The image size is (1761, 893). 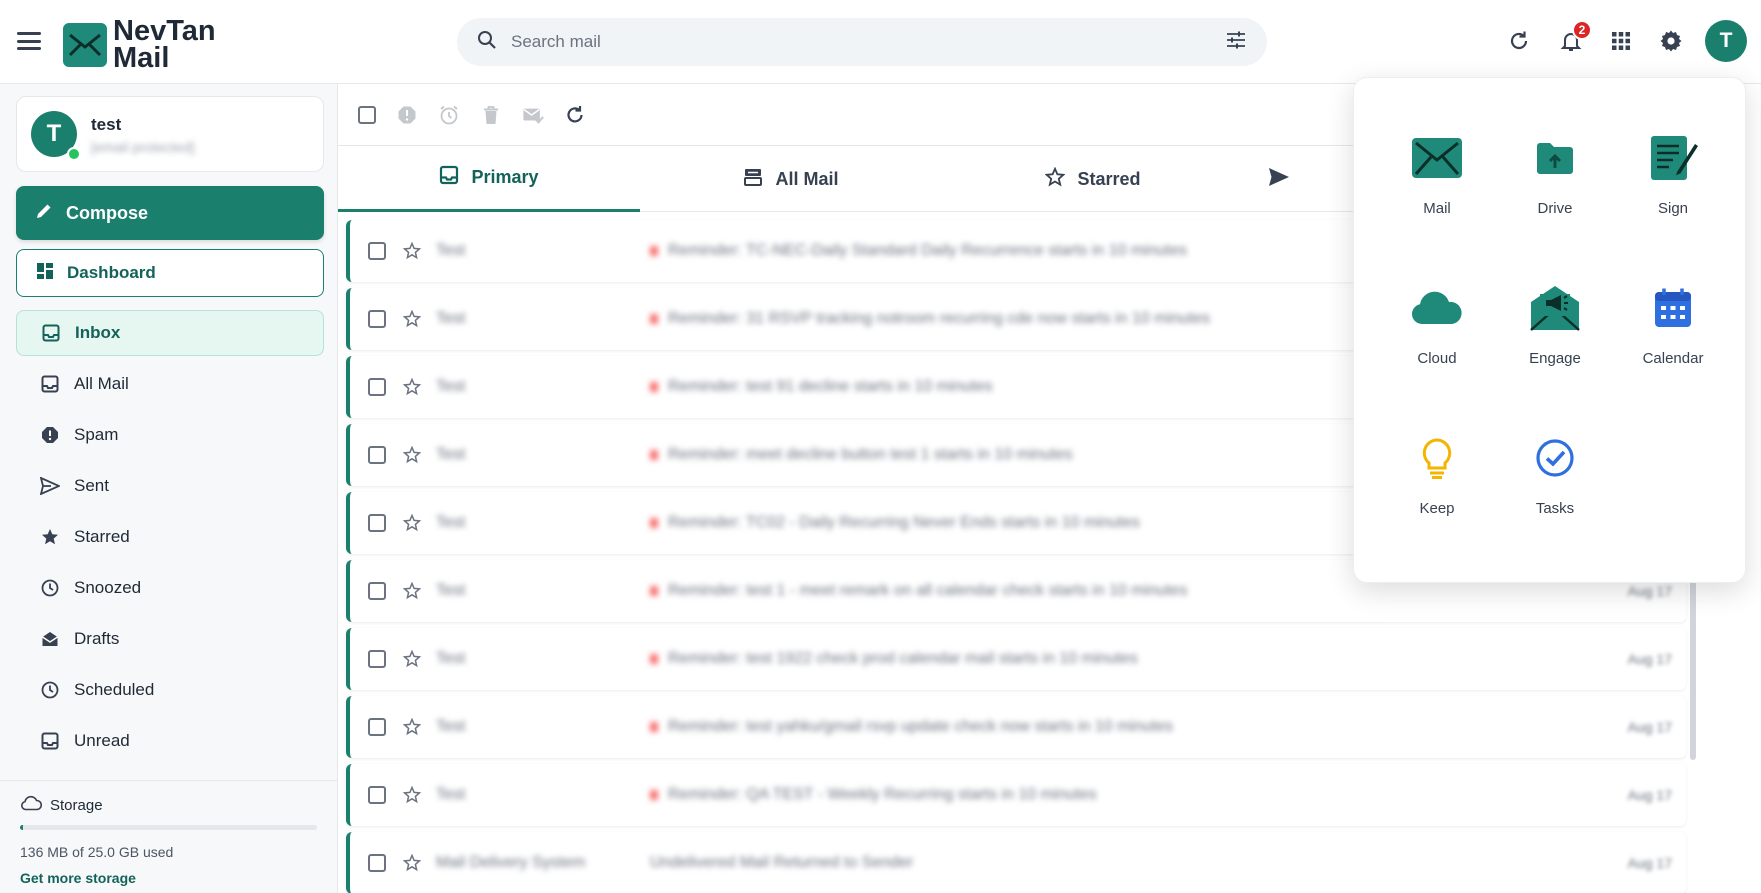 I want to click on app-tile-keep: Keep, so click(x=1437, y=483).